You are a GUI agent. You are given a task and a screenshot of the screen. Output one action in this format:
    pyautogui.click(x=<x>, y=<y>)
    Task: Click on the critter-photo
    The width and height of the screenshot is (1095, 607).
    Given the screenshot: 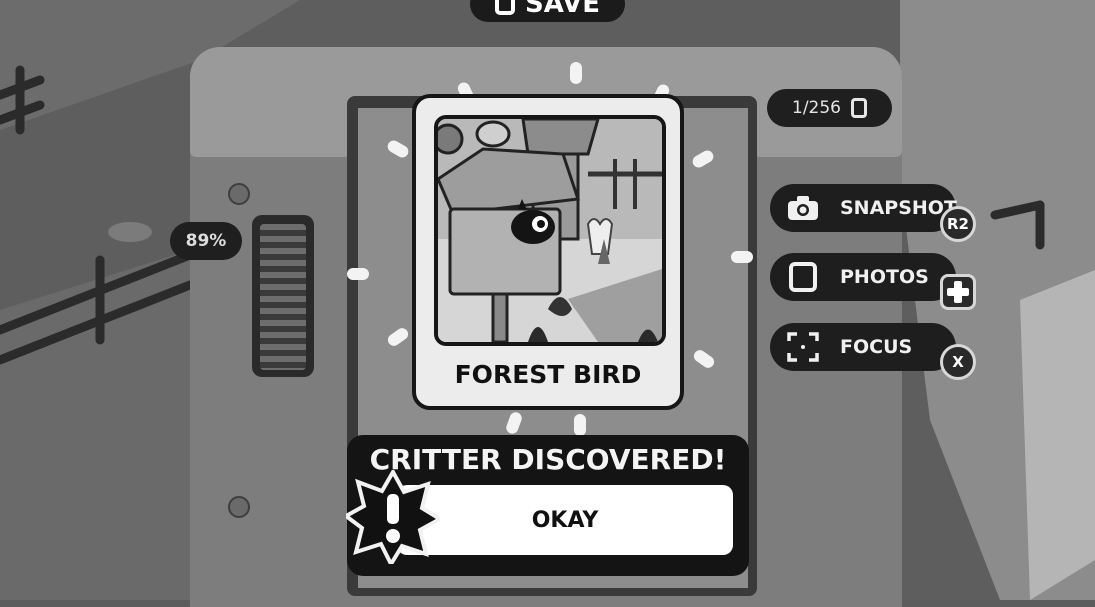 What is the action you would take?
    pyautogui.click(x=550, y=230)
    